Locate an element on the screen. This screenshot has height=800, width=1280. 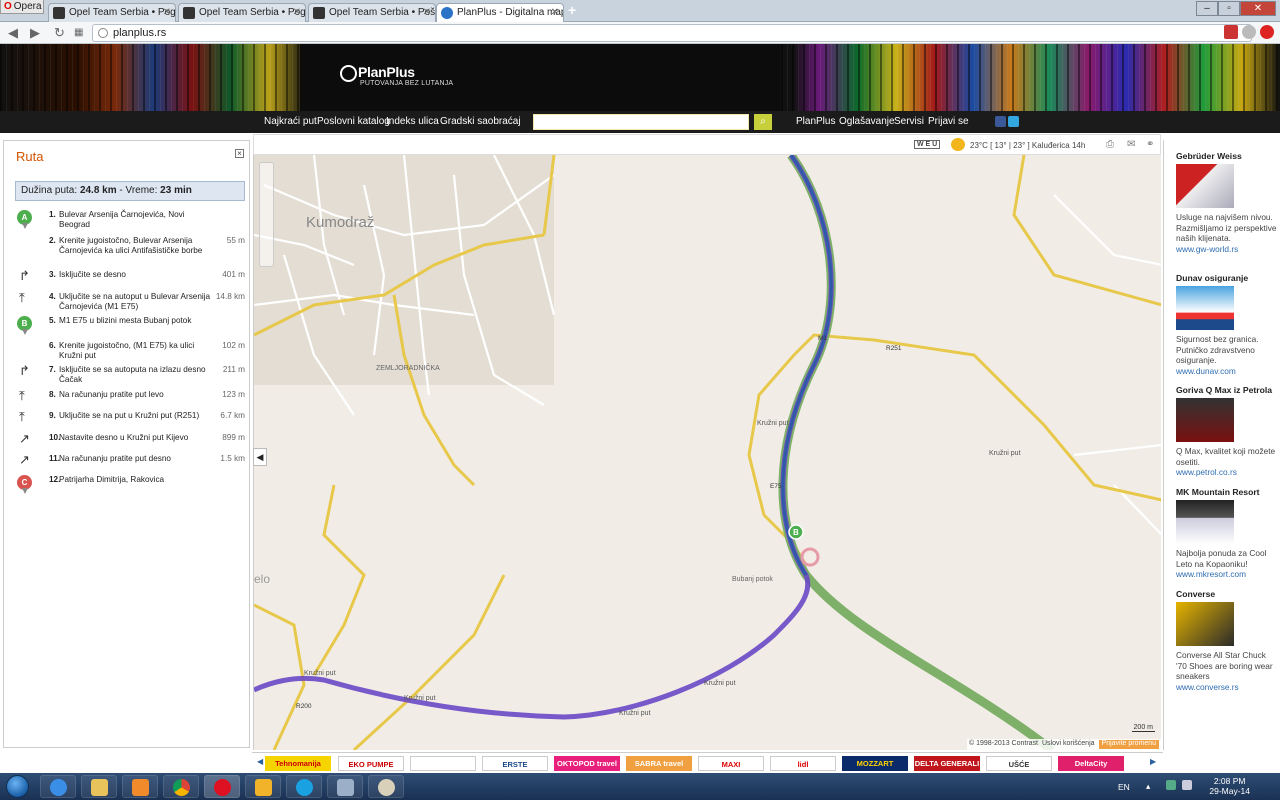
weather-sun-icon is located at coordinates (958, 144).